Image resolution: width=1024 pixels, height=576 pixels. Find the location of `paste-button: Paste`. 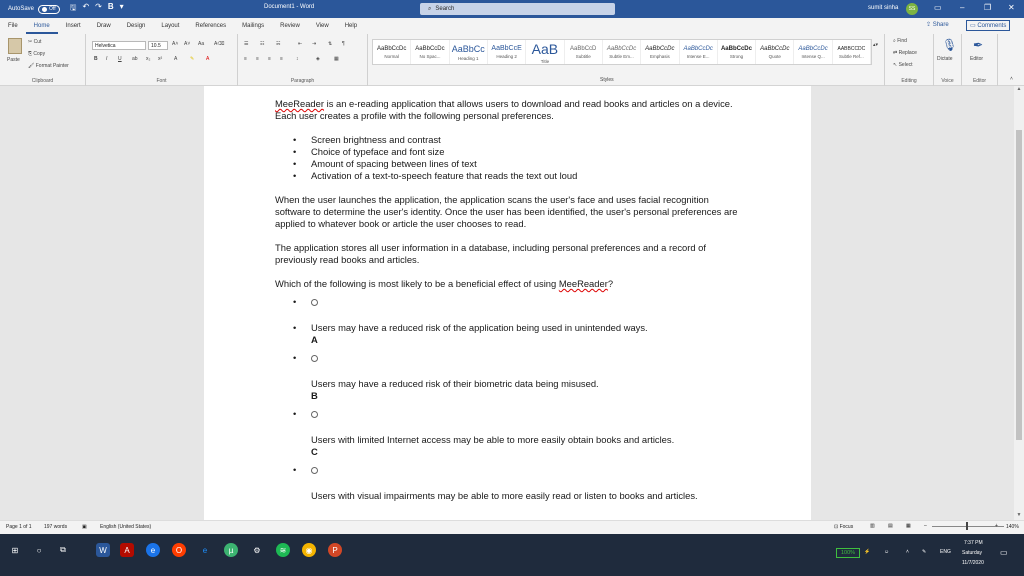

paste-button: Paste is located at coordinates (13, 60).